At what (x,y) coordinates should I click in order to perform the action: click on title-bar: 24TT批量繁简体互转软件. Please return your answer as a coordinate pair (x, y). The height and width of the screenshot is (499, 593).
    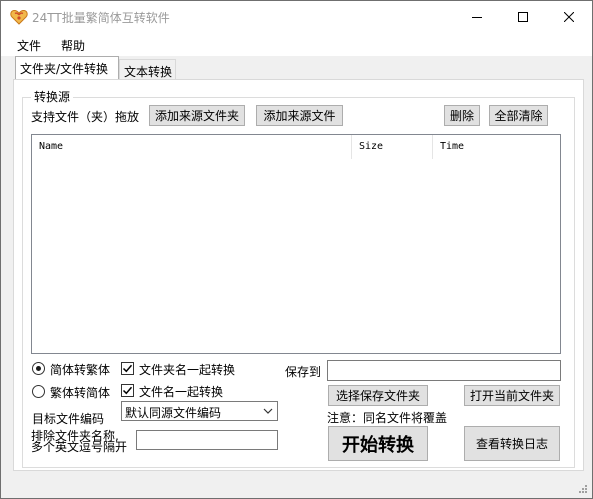
    Looking at the image, I should click on (296, 16).